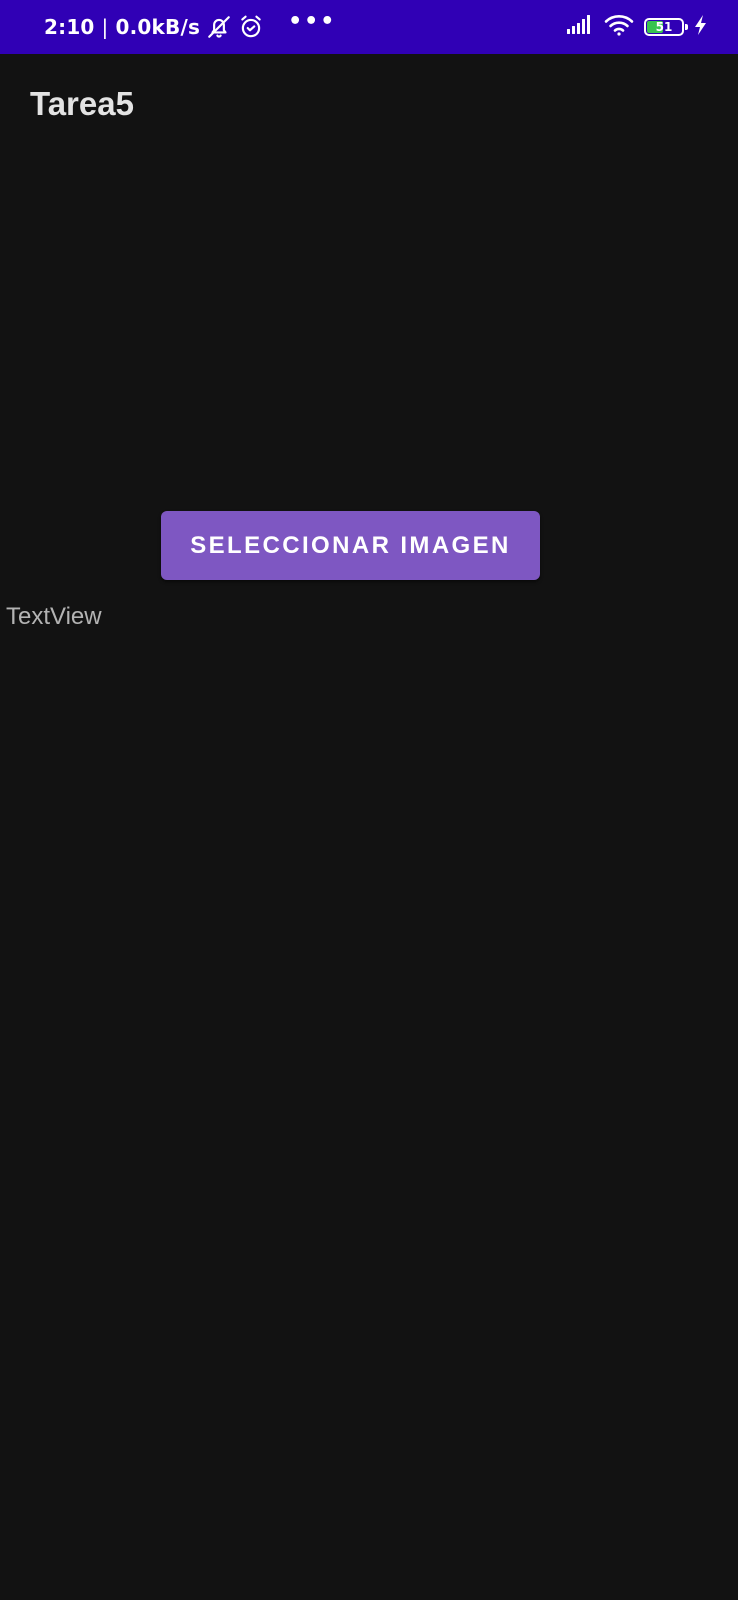  Describe the element at coordinates (219, 27) in the screenshot. I see `bell-off-icon` at that location.